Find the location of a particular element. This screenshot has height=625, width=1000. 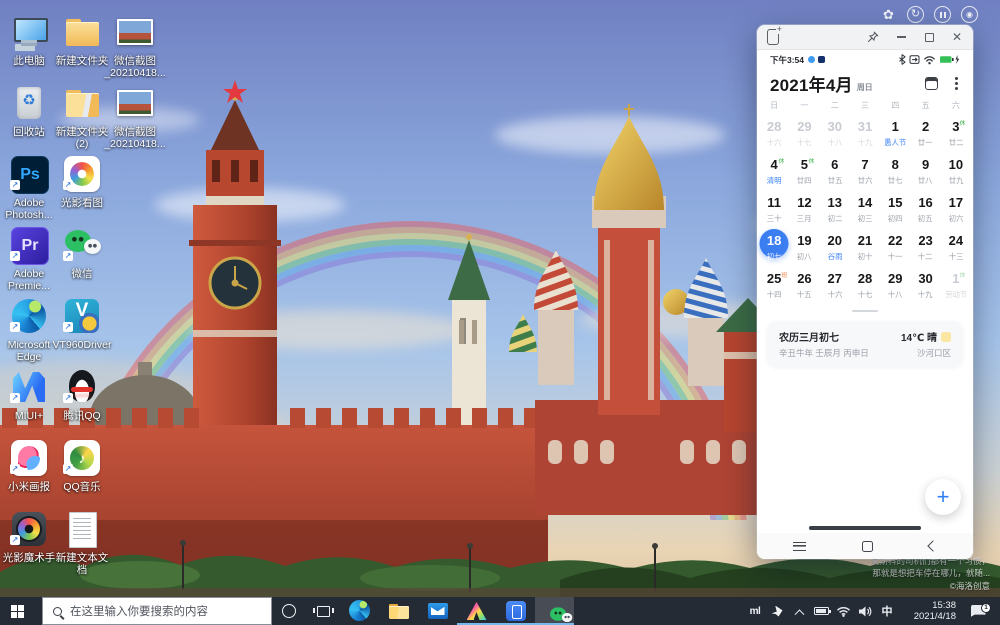

calendar-day-26: 26 十五 is located at coordinates (804, 286).